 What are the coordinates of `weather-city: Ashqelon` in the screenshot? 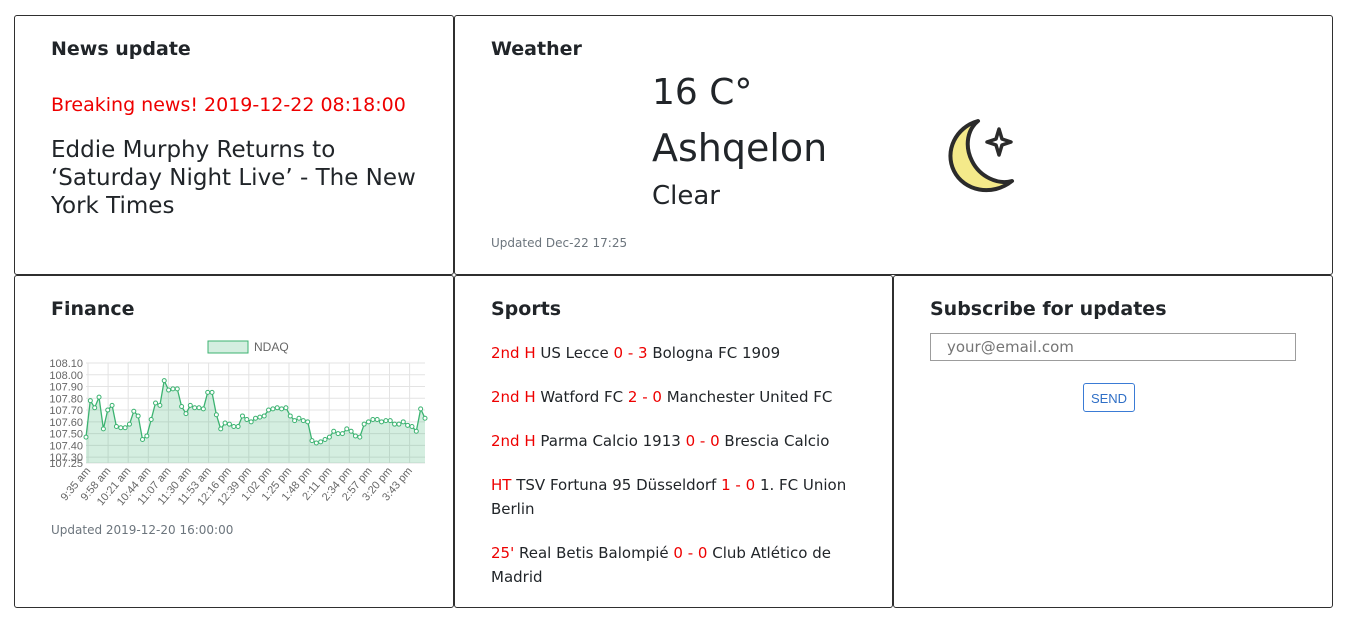 It's located at (740, 148).